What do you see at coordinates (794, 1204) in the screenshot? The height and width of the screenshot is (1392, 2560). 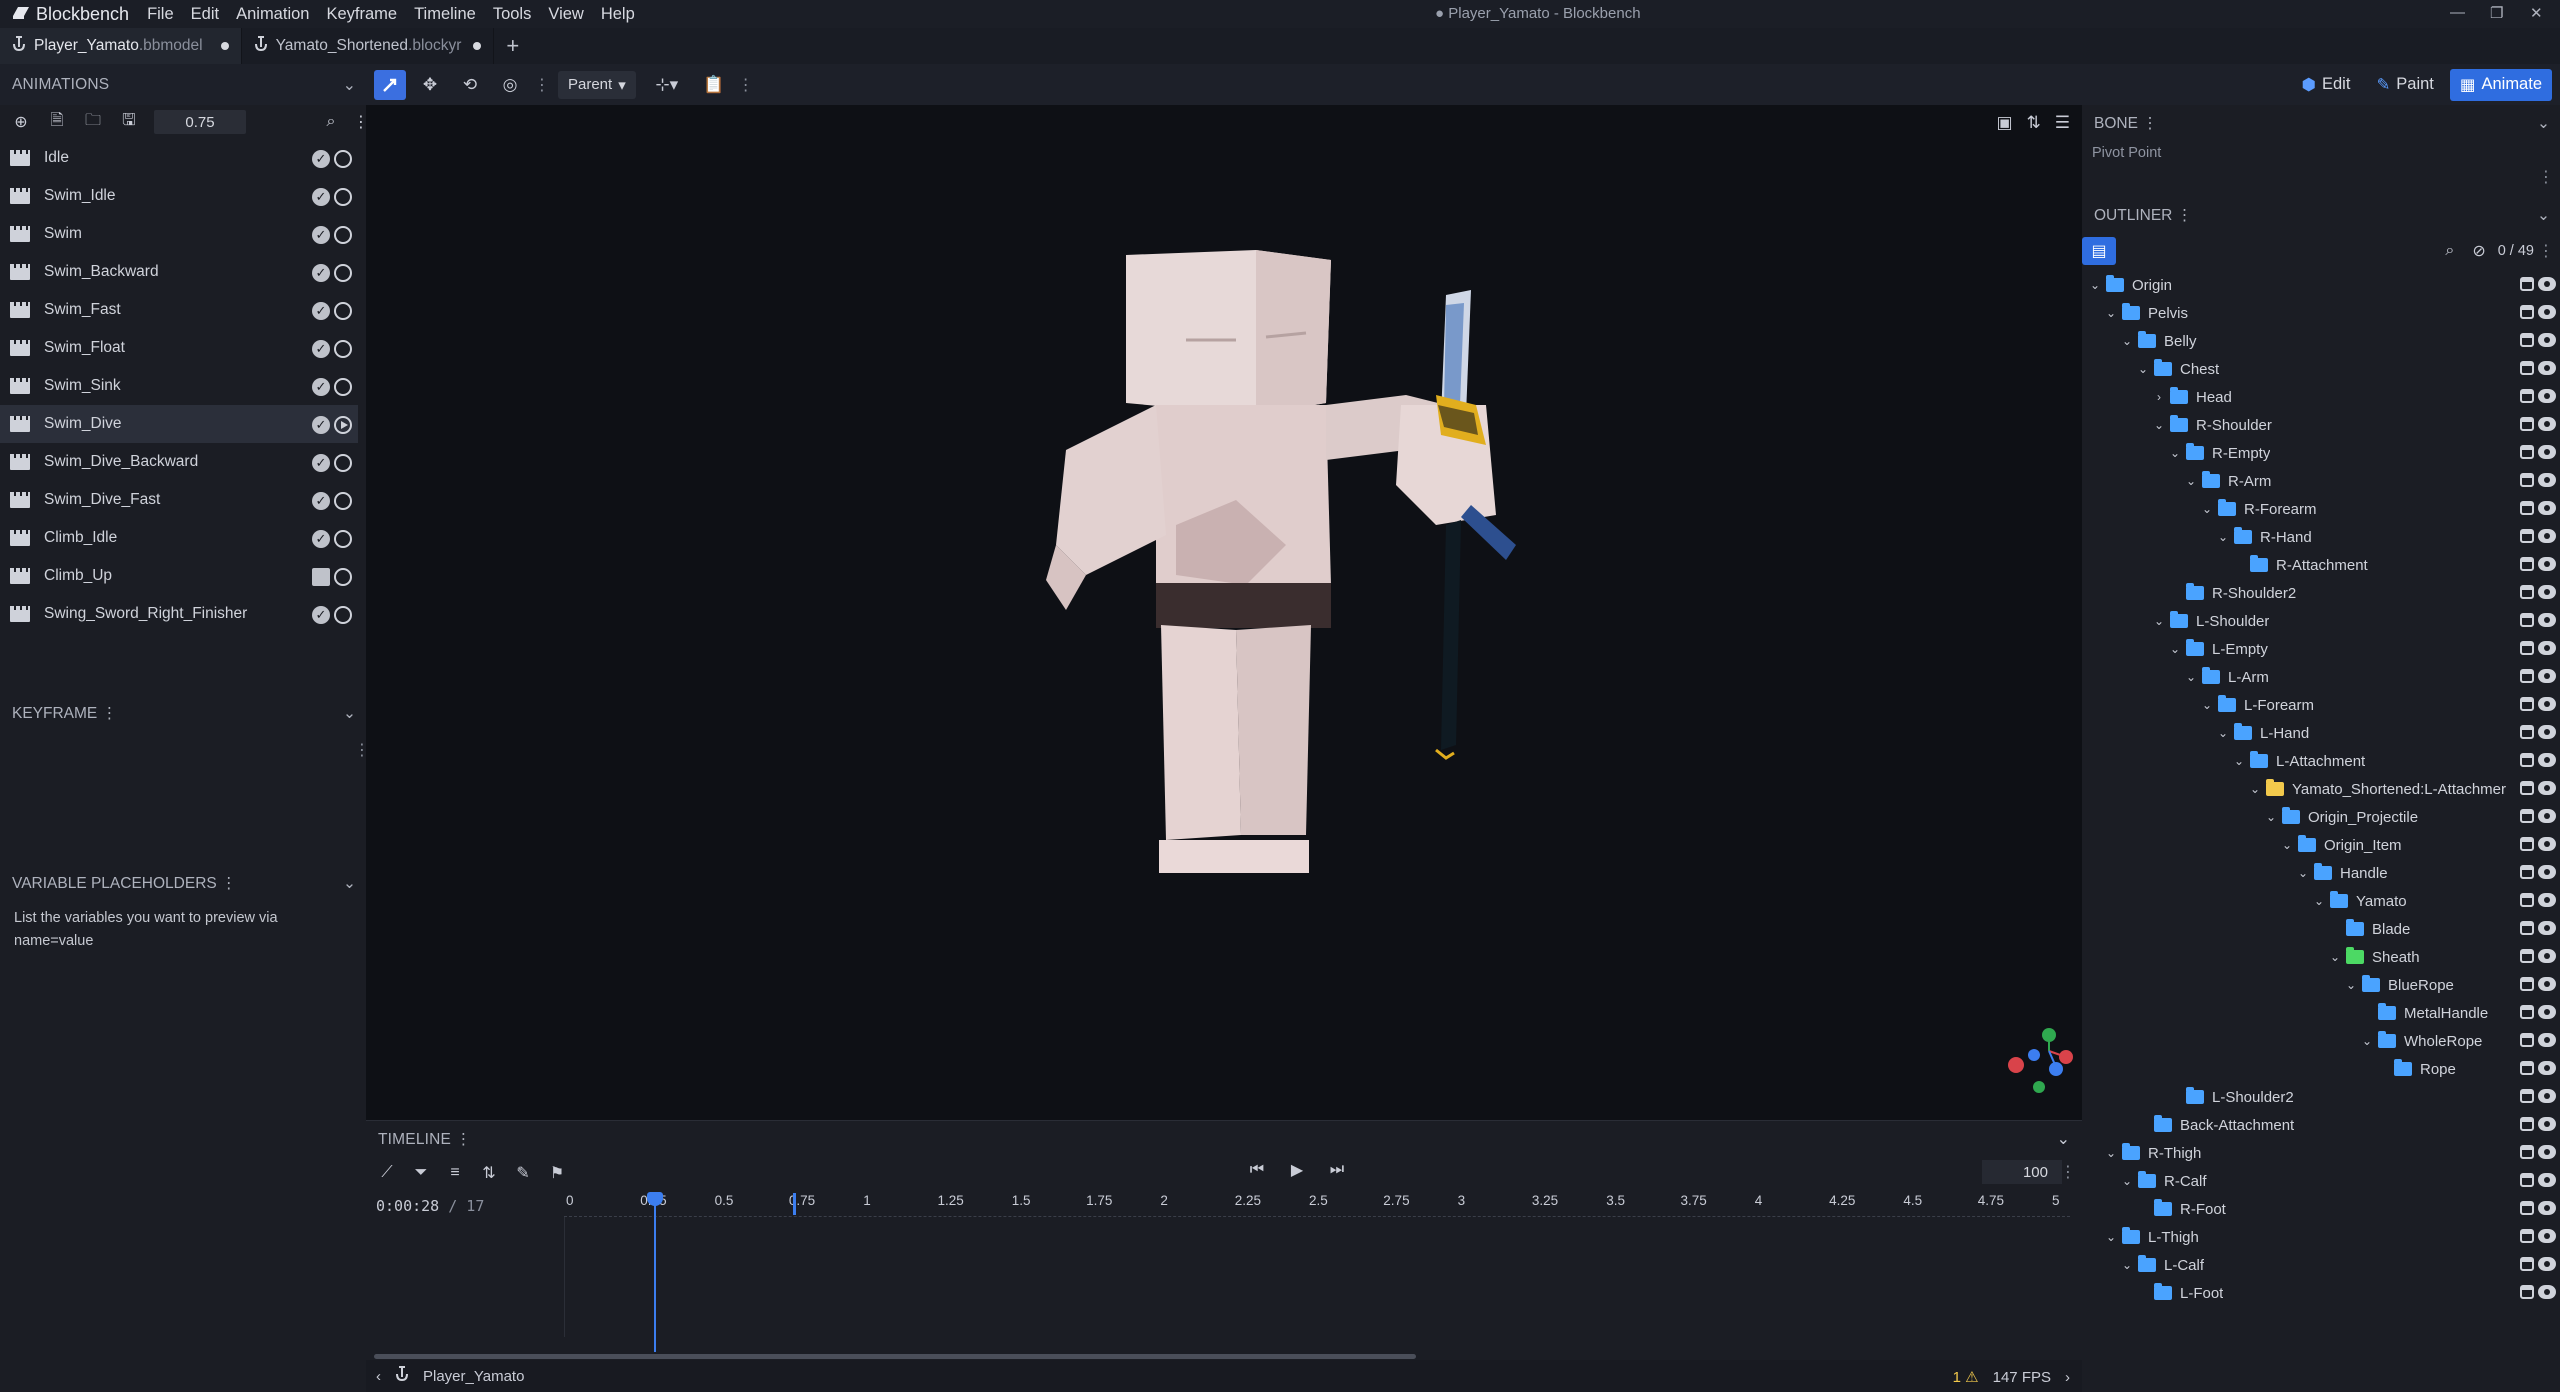 I see `loop-marker` at bounding box center [794, 1204].